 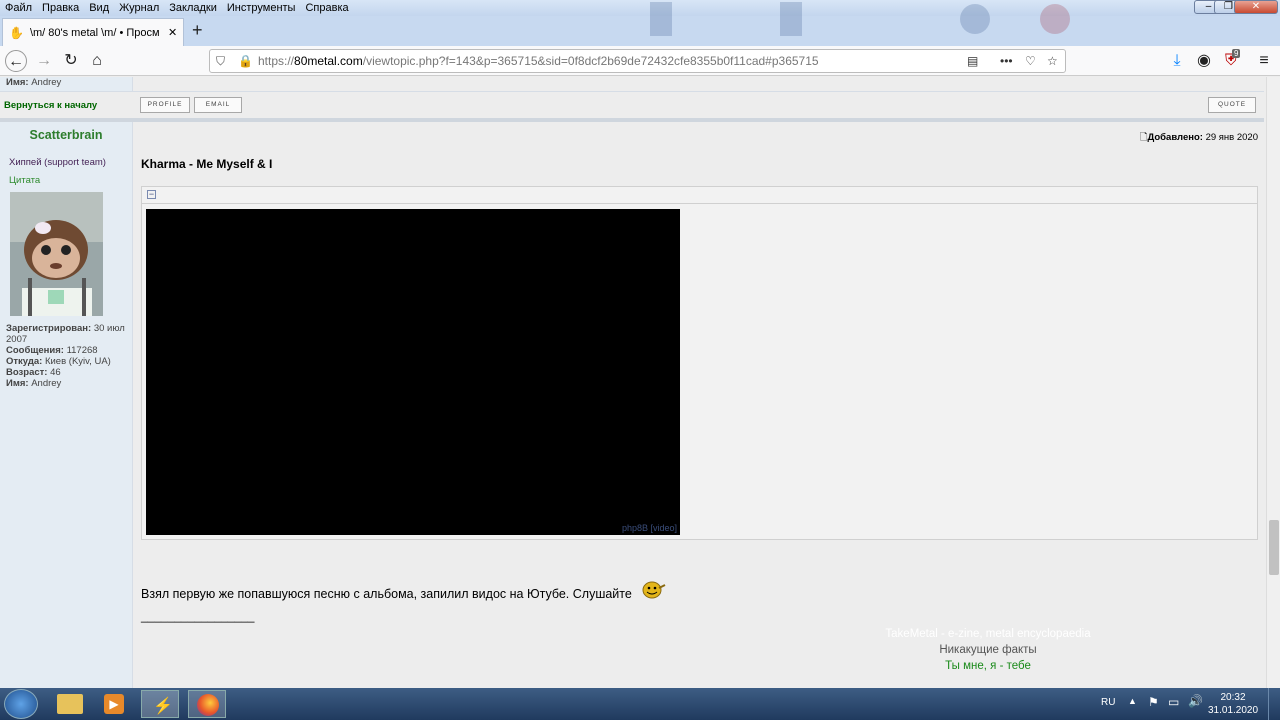 What do you see at coordinates (328, 61) in the screenshot?
I see `url-domain: 80metal.com` at bounding box center [328, 61].